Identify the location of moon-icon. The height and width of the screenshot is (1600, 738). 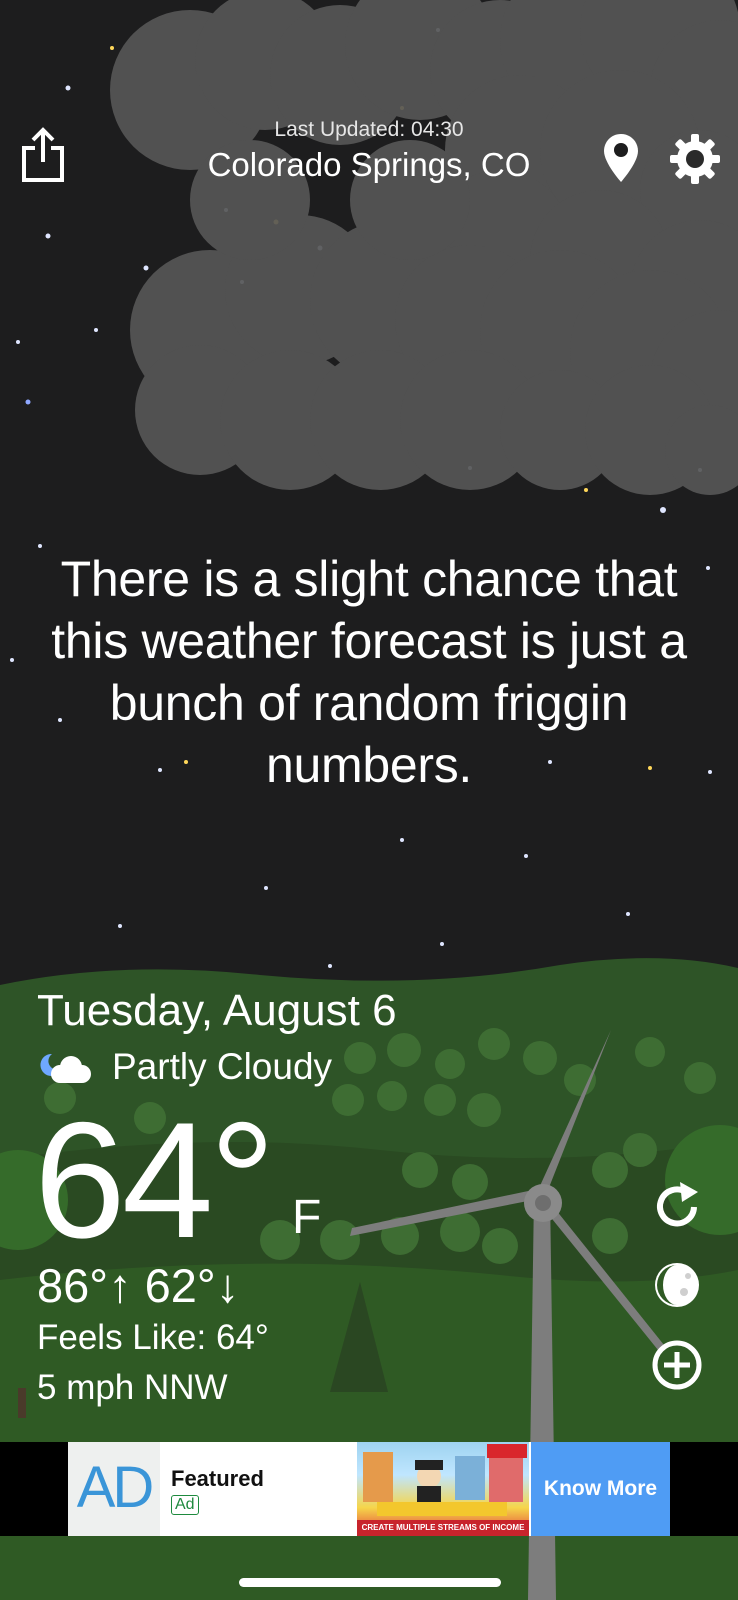
(677, 1285).